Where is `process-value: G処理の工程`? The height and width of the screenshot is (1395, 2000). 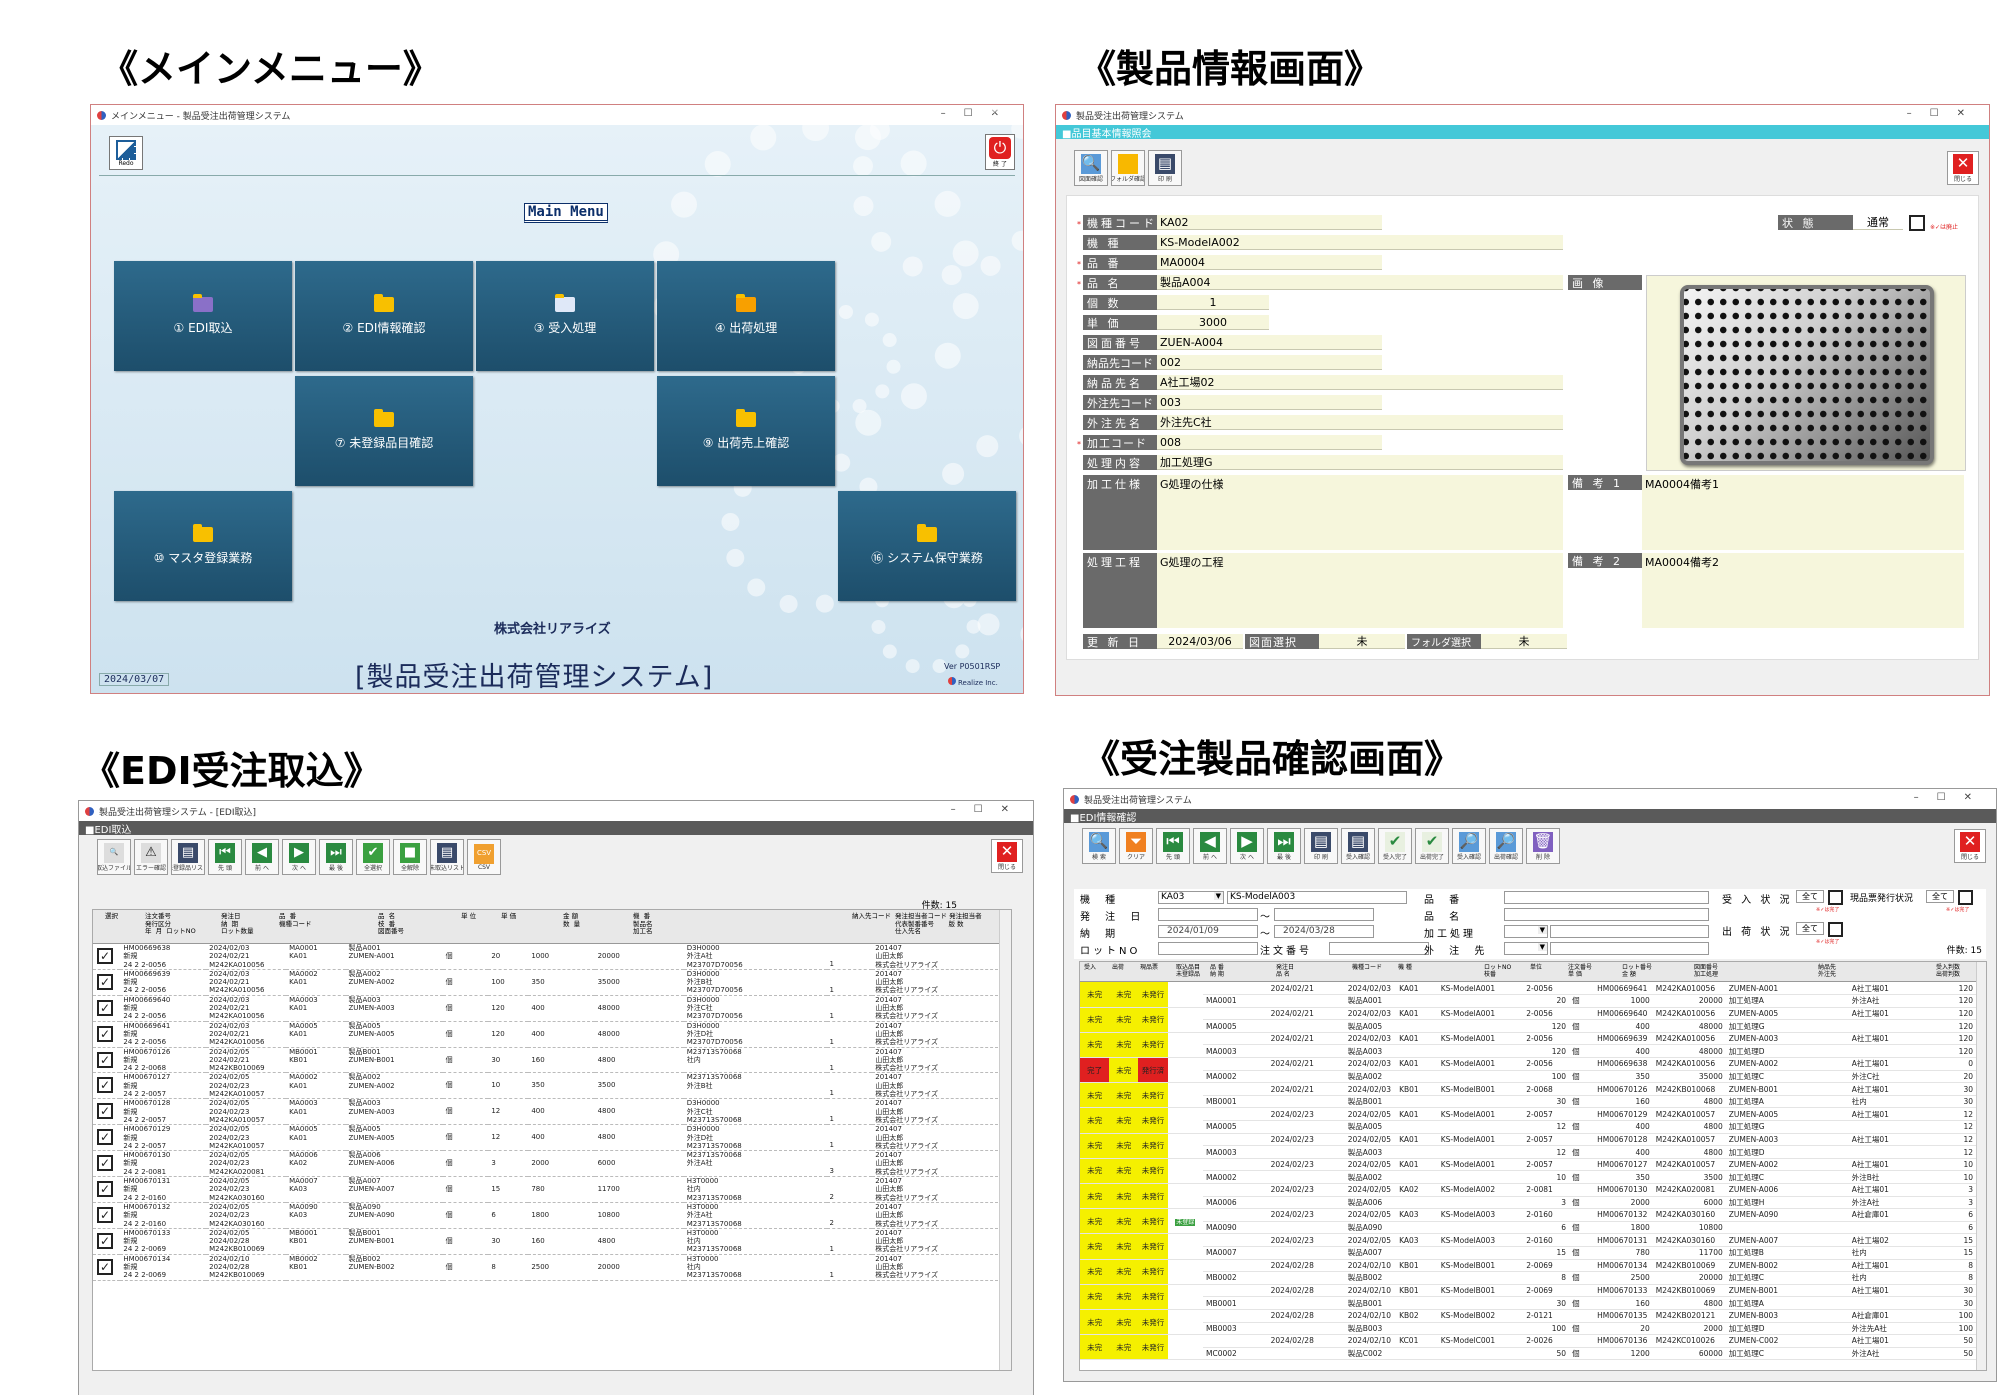 process-value: G処理の工程 is located at coordinates (1360, 590).